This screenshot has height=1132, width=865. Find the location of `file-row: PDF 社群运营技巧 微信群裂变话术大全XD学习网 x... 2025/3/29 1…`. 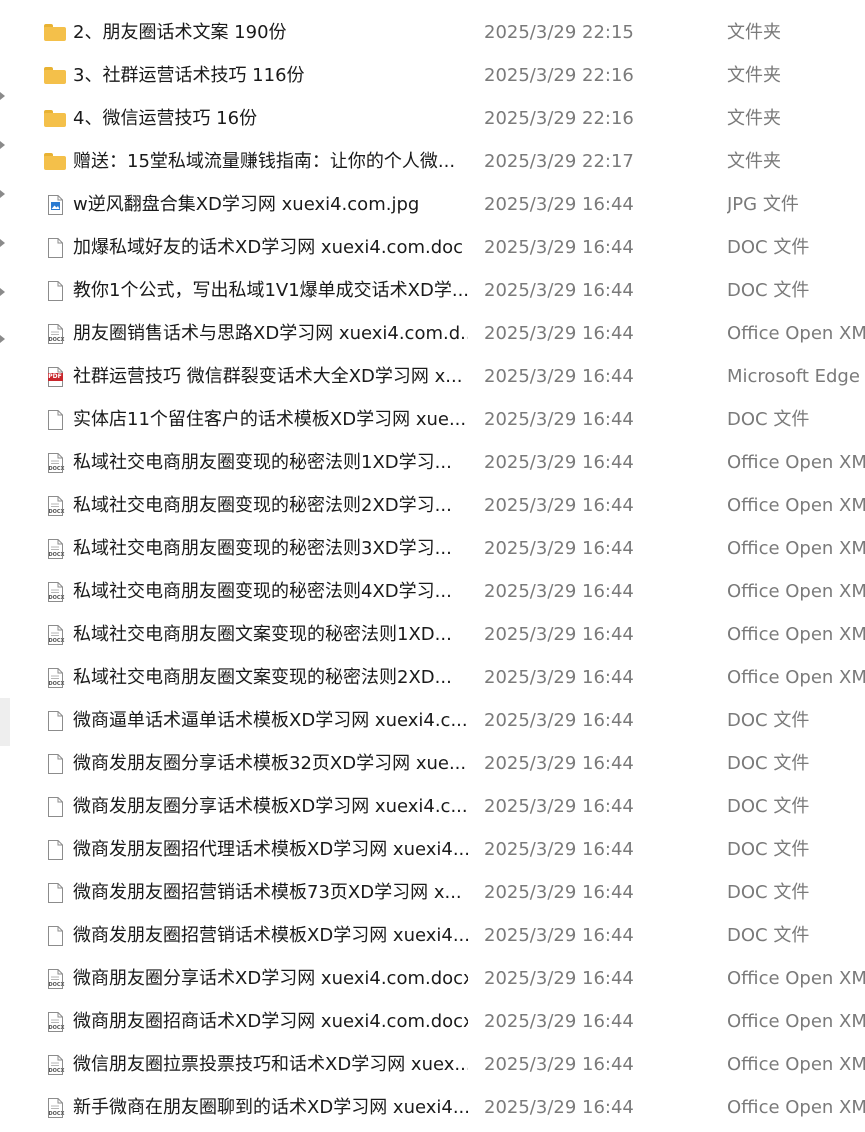

file-row: PDF 社群运营技巧 微信群裂变话术大全XD学习网 x... 2025/3/29 1… is located at coordinates (432, 376).